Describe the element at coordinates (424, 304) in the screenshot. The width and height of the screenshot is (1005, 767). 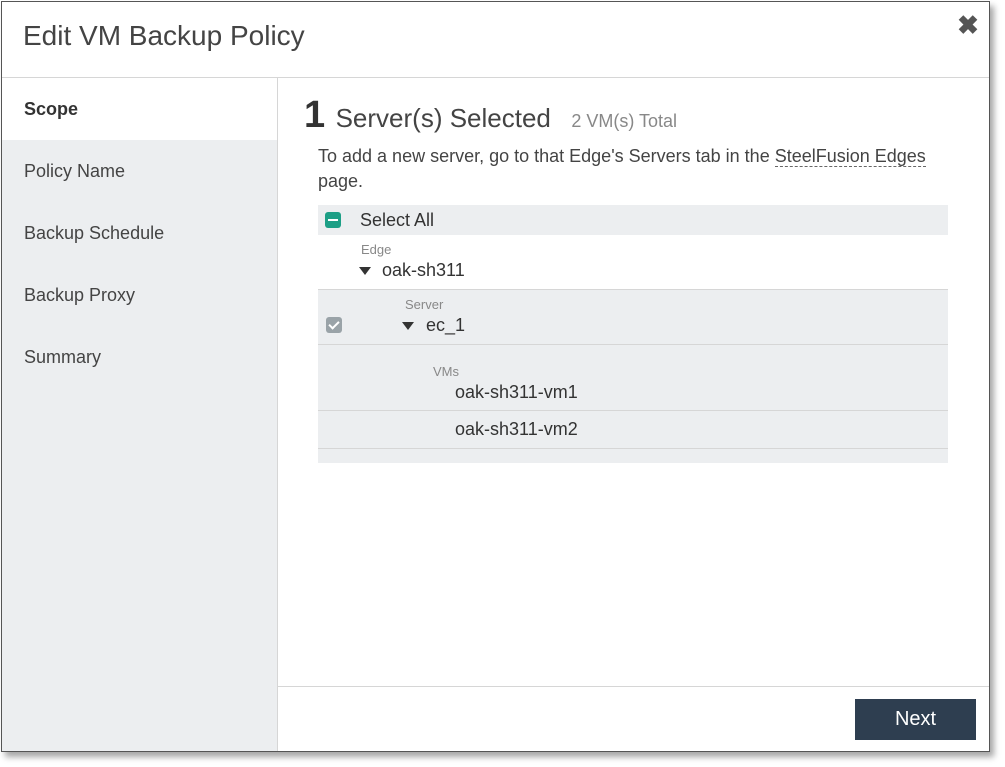
I see `server-label: Server` at that location.